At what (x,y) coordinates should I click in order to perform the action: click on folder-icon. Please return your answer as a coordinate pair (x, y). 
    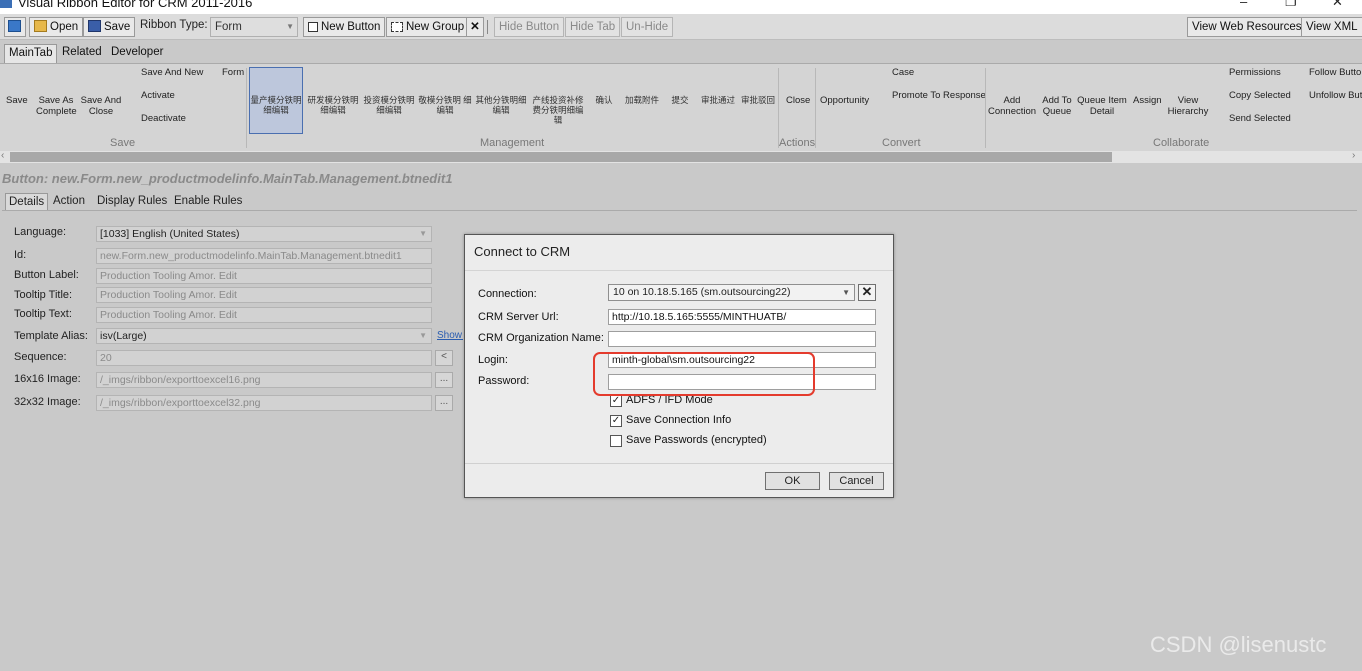
    Looking at the image, I should click on (40, 26).